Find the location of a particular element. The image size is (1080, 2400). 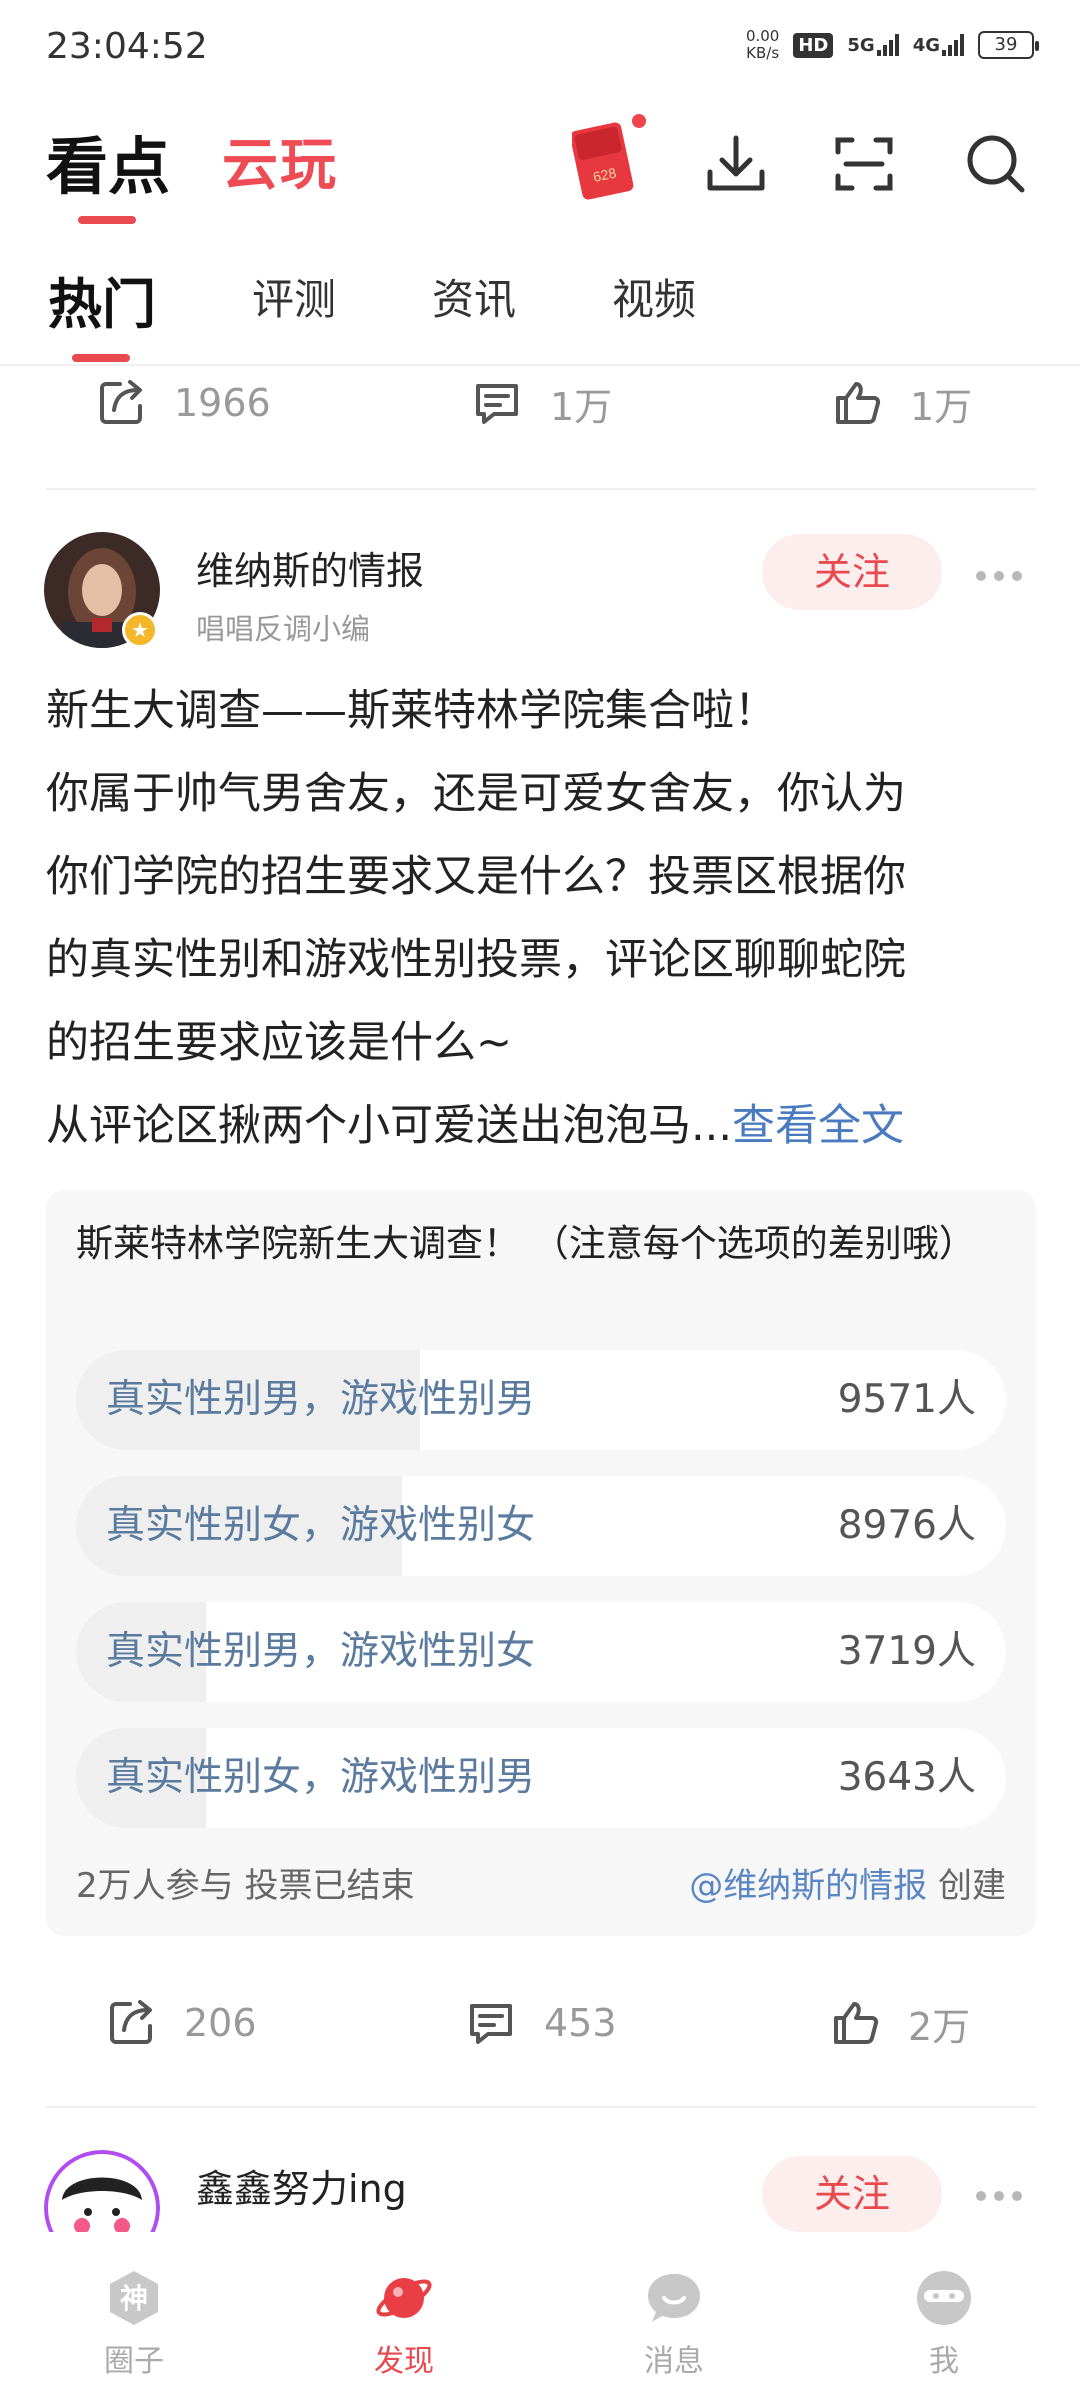

nav-item-discover: 发现 is located at coordinates (404, 2324).